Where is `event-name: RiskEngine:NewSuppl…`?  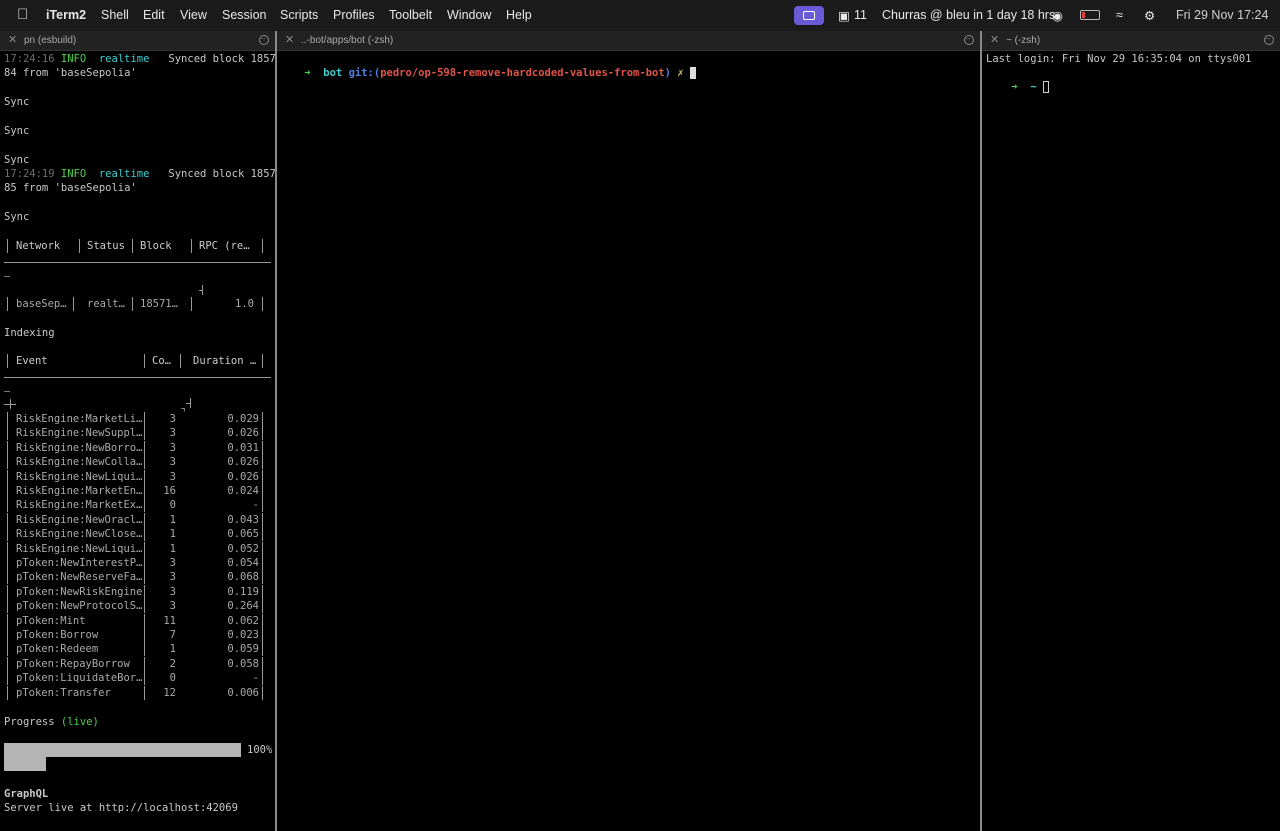 event-name: RiskEngine:NewSuppl… is located at coordinates (79, 433).